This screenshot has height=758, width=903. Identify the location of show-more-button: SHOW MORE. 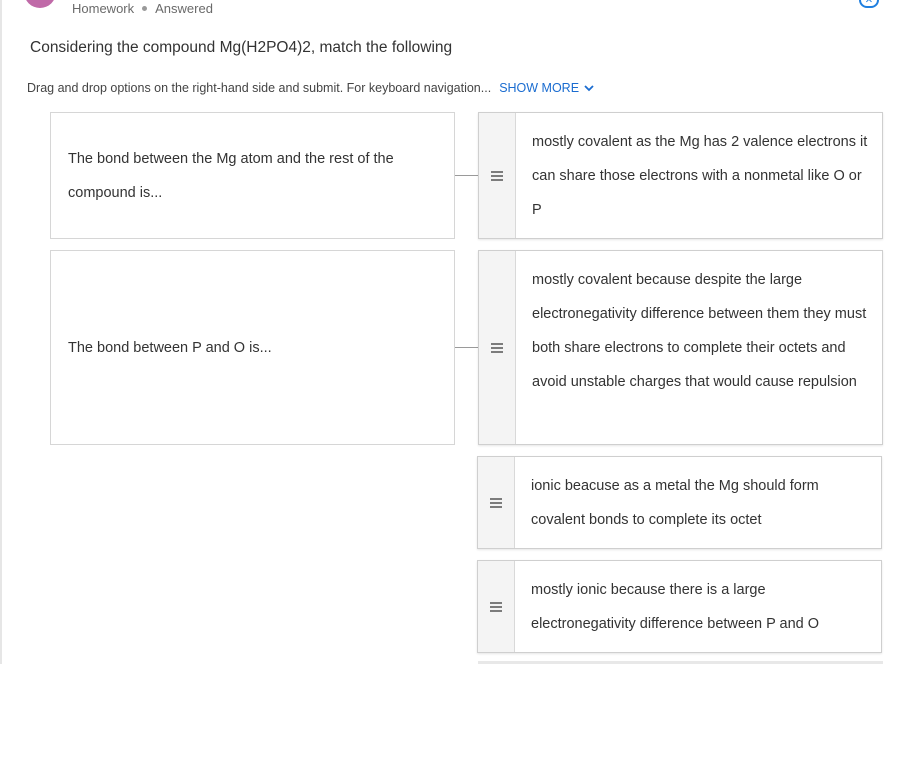
(546, 88).